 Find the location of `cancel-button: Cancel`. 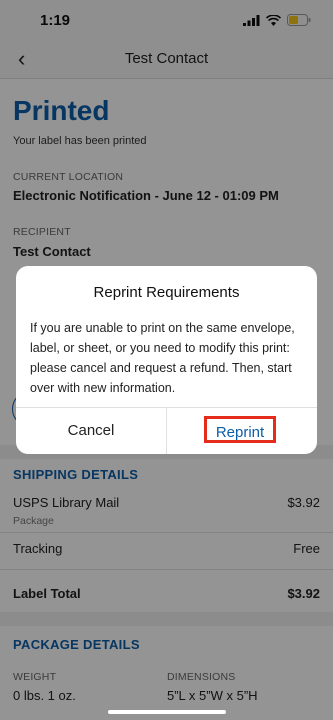

cancel-button: Cancel is located at coordinates (91, 430).